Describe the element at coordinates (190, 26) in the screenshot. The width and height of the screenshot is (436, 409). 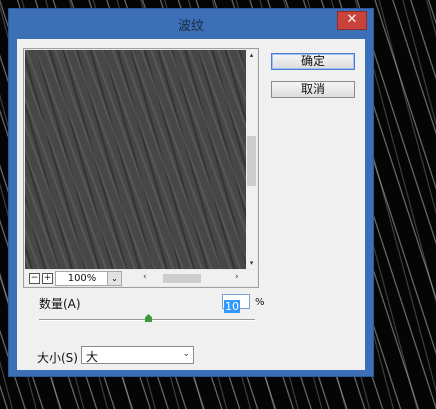
I see `window-title: 波纹` at that location.